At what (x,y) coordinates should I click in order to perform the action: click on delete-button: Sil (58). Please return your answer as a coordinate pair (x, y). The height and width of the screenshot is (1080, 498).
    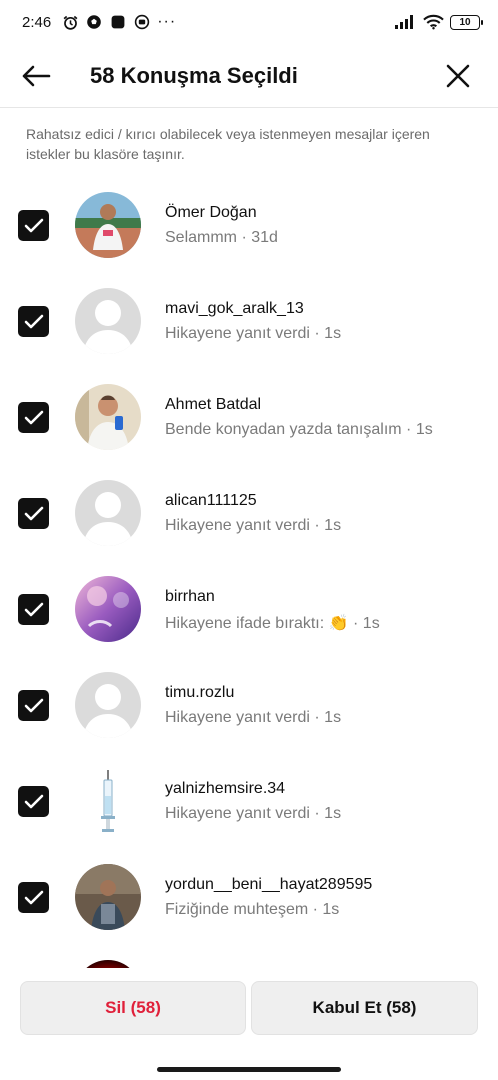
    Looking at the image, I should click on (133, 1008).